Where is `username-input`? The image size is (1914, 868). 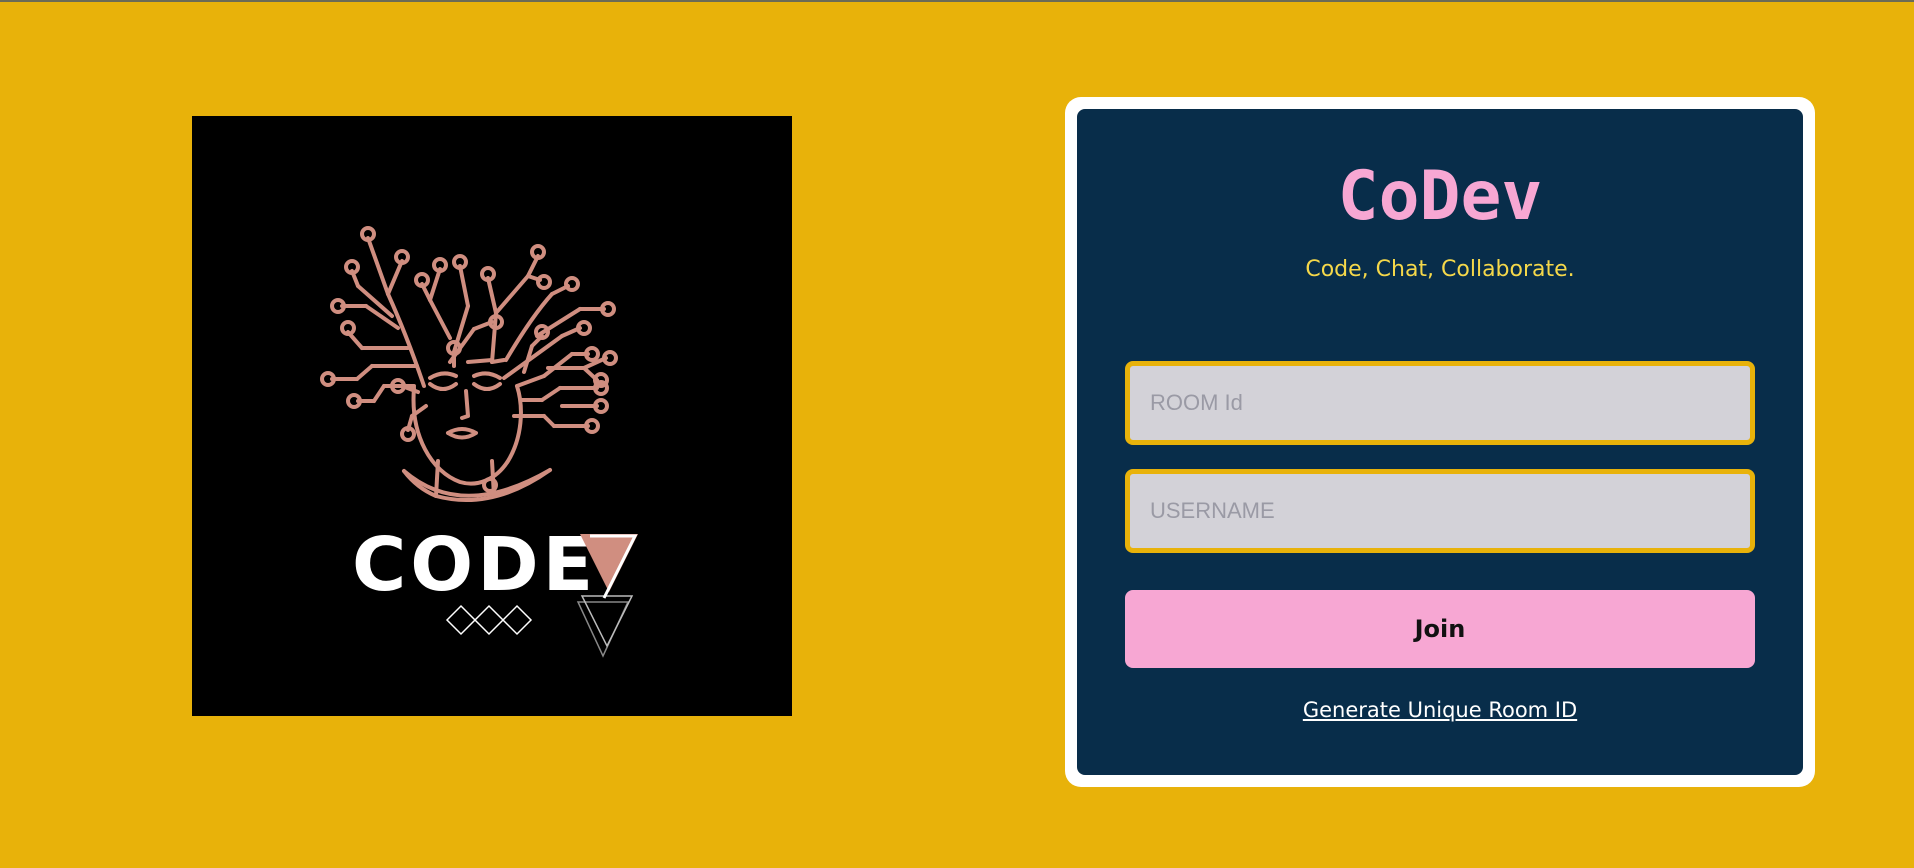 username-input is located at coordinates (1440, 511).